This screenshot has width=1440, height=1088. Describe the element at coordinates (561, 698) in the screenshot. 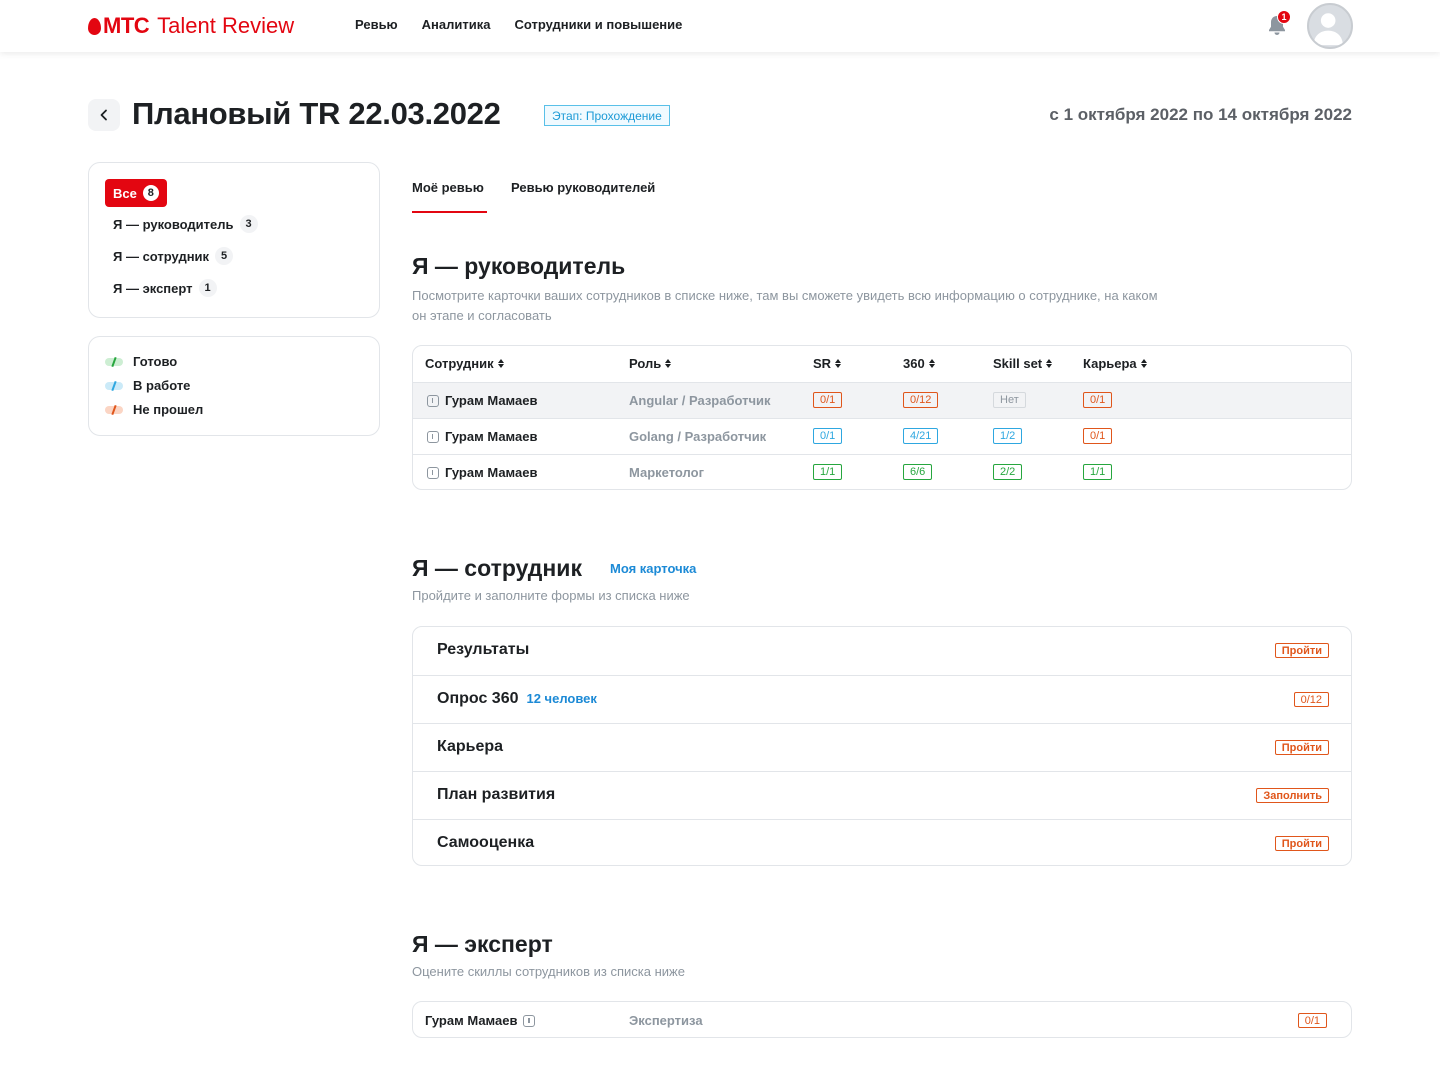

I see `respondents-count-link: 12 человек` at that location.